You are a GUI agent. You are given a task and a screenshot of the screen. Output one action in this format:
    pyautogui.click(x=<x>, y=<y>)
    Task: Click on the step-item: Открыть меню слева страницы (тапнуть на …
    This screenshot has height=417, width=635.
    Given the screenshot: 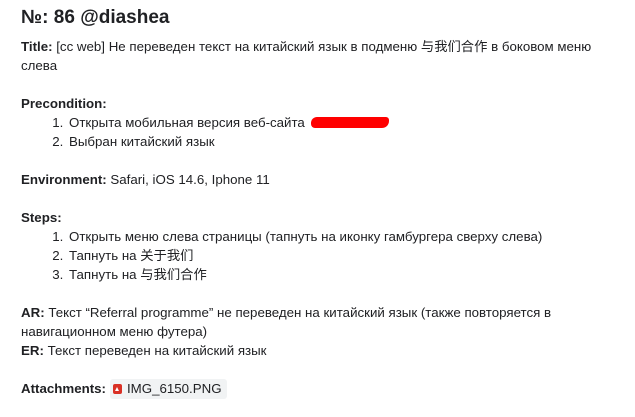 What is the action you would take?
    pyautogui.click(x=344, y=236)
    